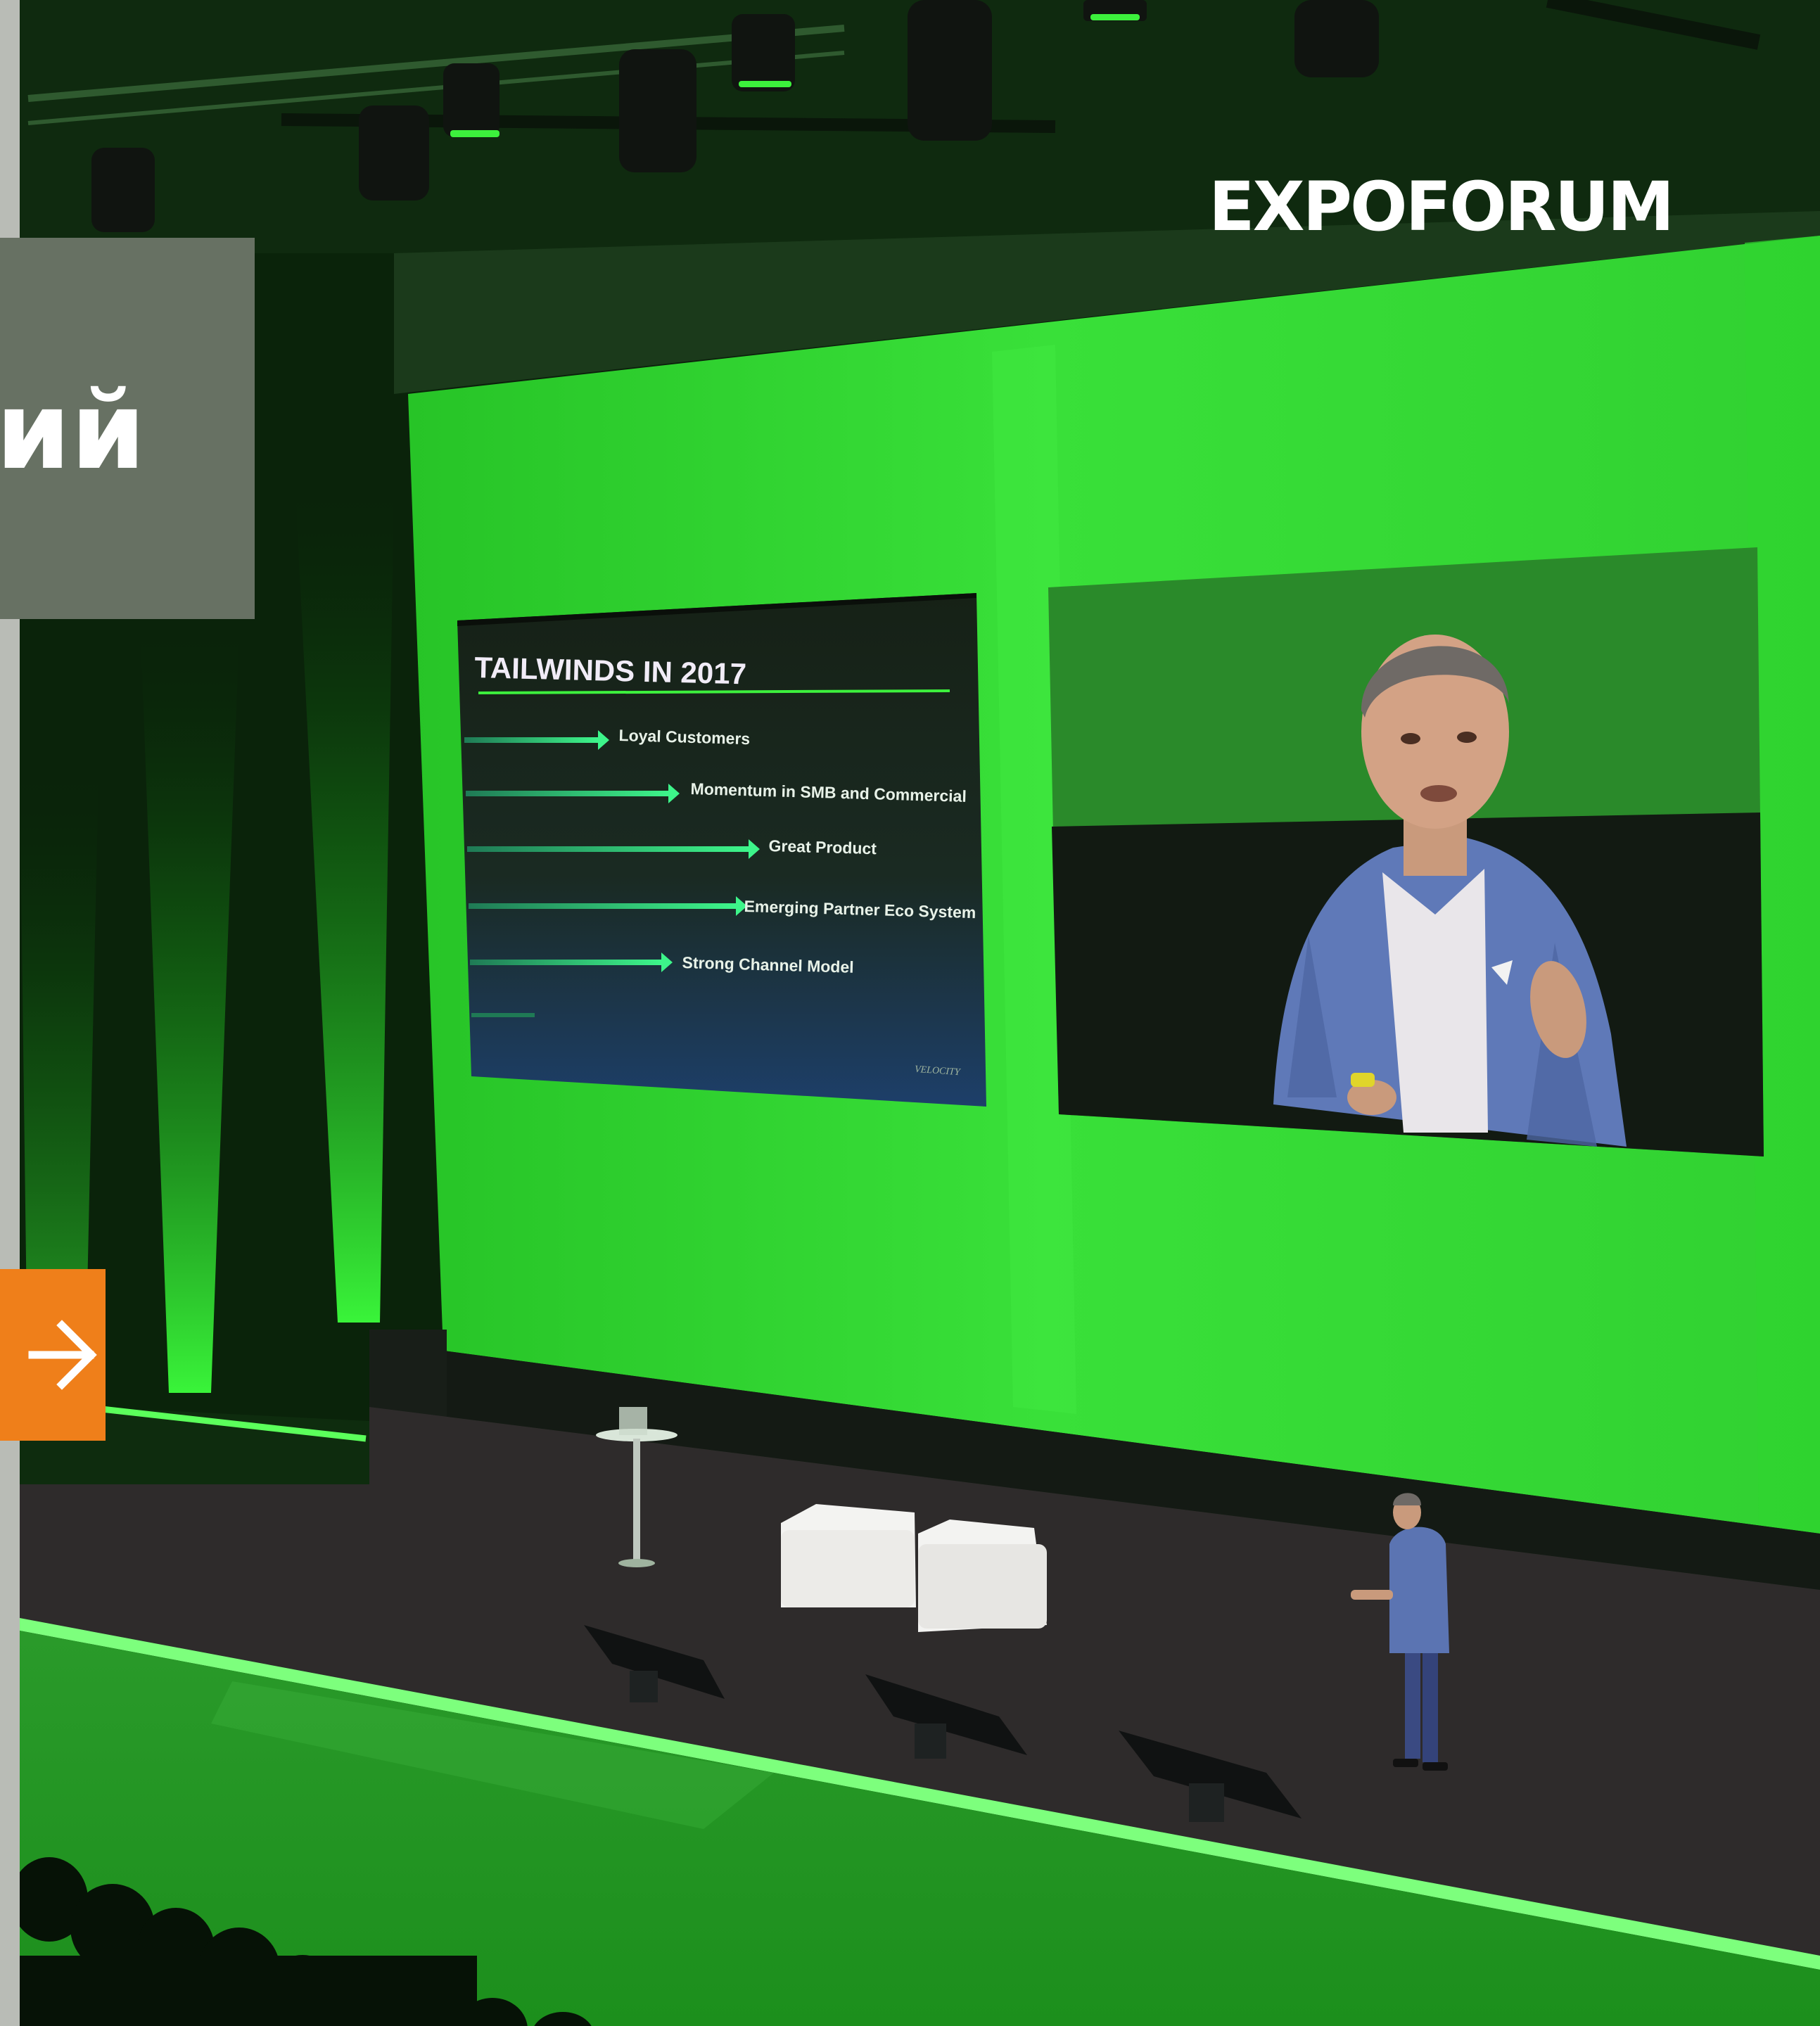 The width and height of the screenshot is (1820, 2026). Describe the element at coordinates (684, 737) in the screenshot. I see `slide-bullet: Loyal Customers` at that location.